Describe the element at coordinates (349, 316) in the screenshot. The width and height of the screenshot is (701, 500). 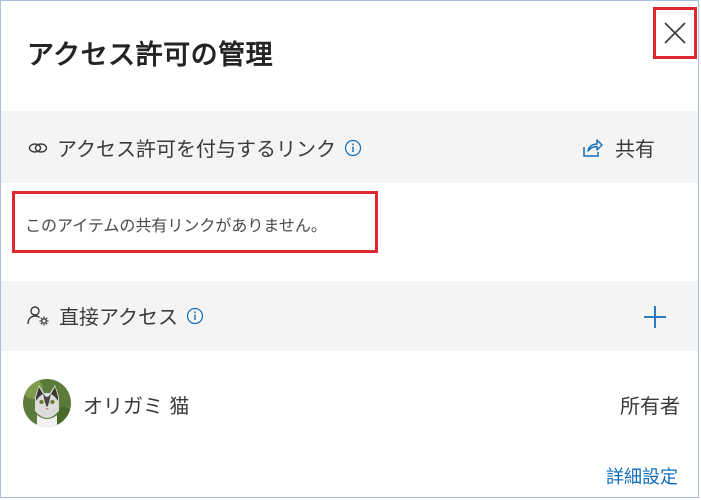
I see `direct-access-section: 直接アクセス` at that location.